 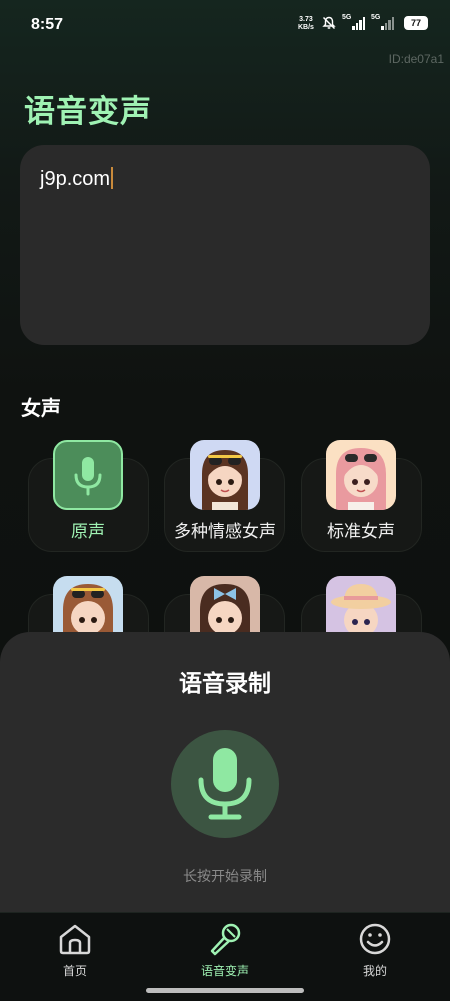 I want to click on nav-label-home: 首页, so click(x=74, y=971).